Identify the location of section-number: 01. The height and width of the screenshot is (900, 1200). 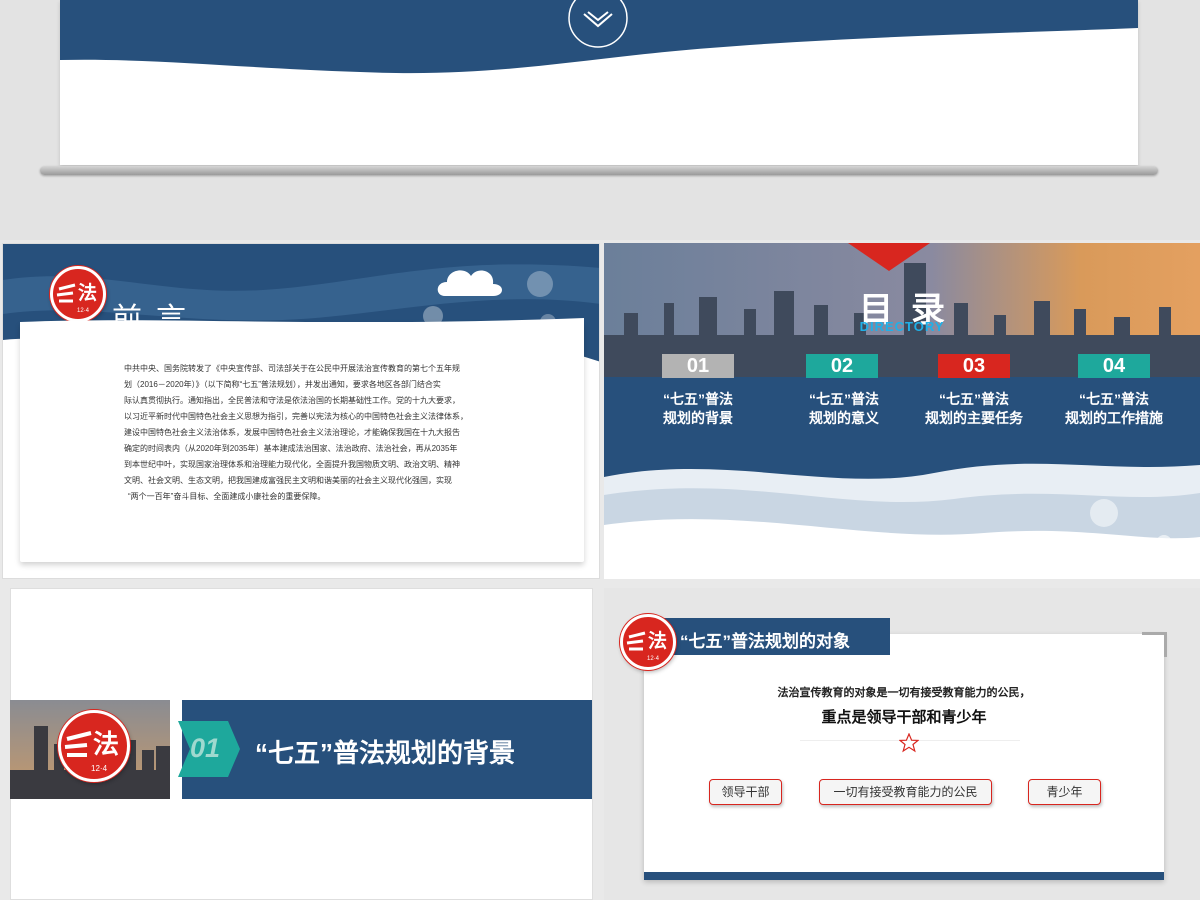
(205, 748).